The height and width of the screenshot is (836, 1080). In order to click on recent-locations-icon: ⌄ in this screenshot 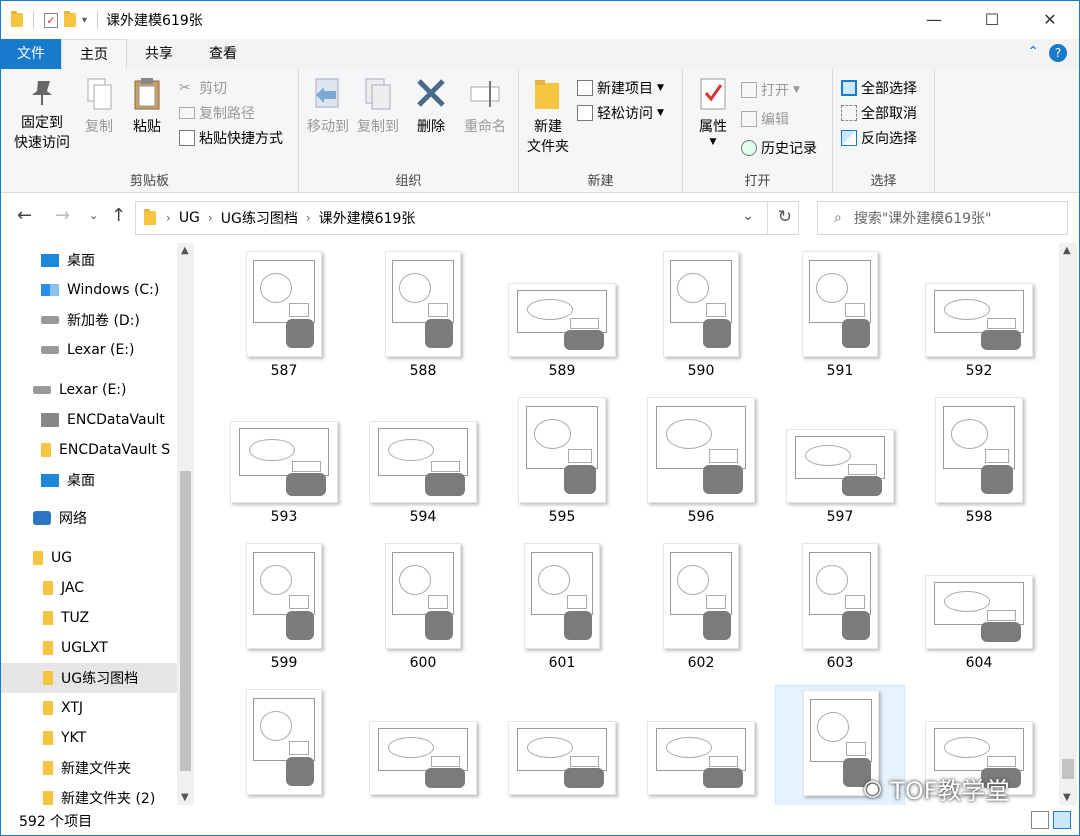, I will do `click(93, 215)`.